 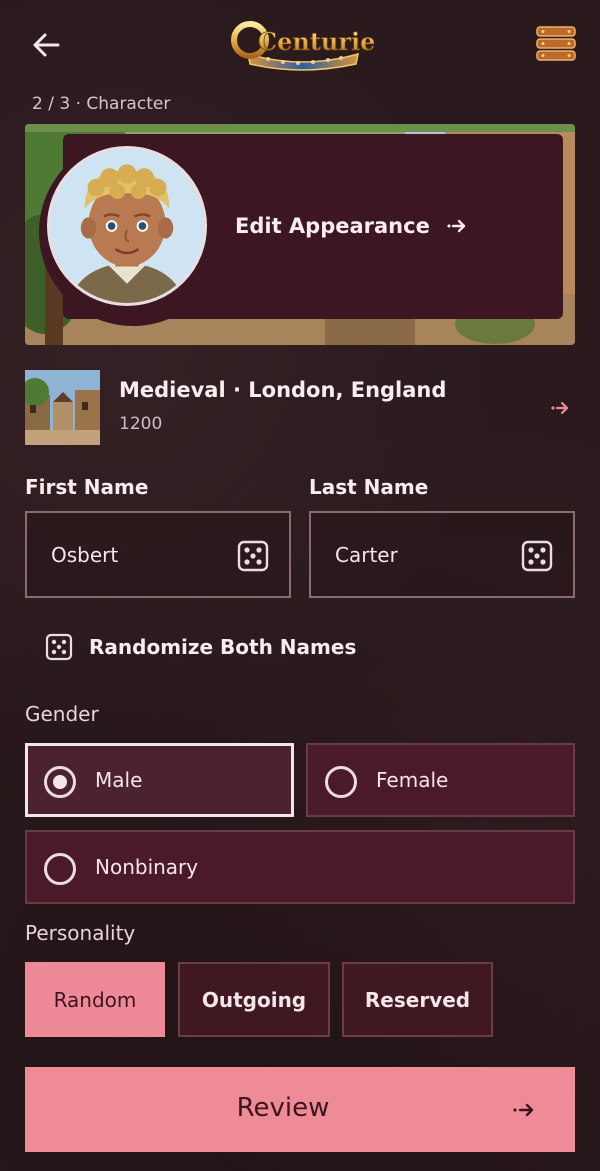 What do you see at coordinates (442, 554) in the screenshot?
I see `last-name-field: Carter` at bounding box center [442, 554].